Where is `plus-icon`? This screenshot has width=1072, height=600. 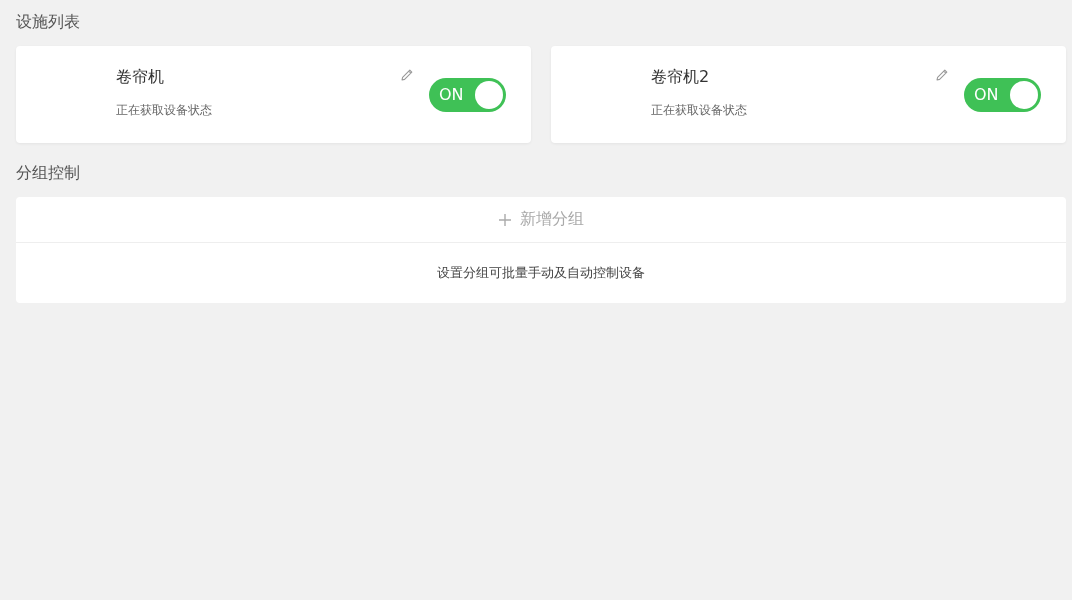
plus-icon is located at coordinates (505, 219).